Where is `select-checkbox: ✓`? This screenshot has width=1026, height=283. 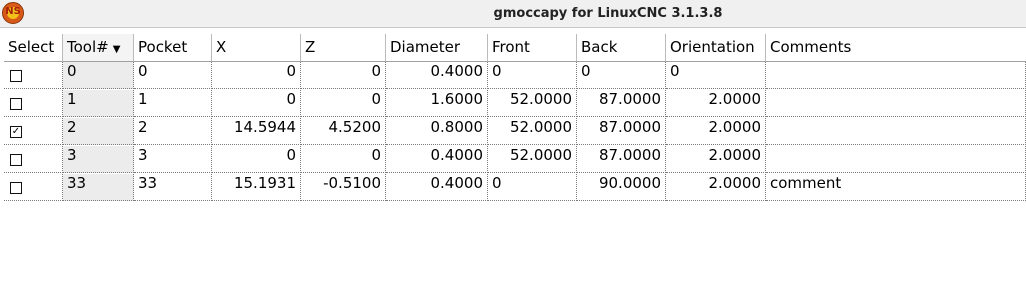 select-checkbox: ✓ is located at coordinates (16, 132).